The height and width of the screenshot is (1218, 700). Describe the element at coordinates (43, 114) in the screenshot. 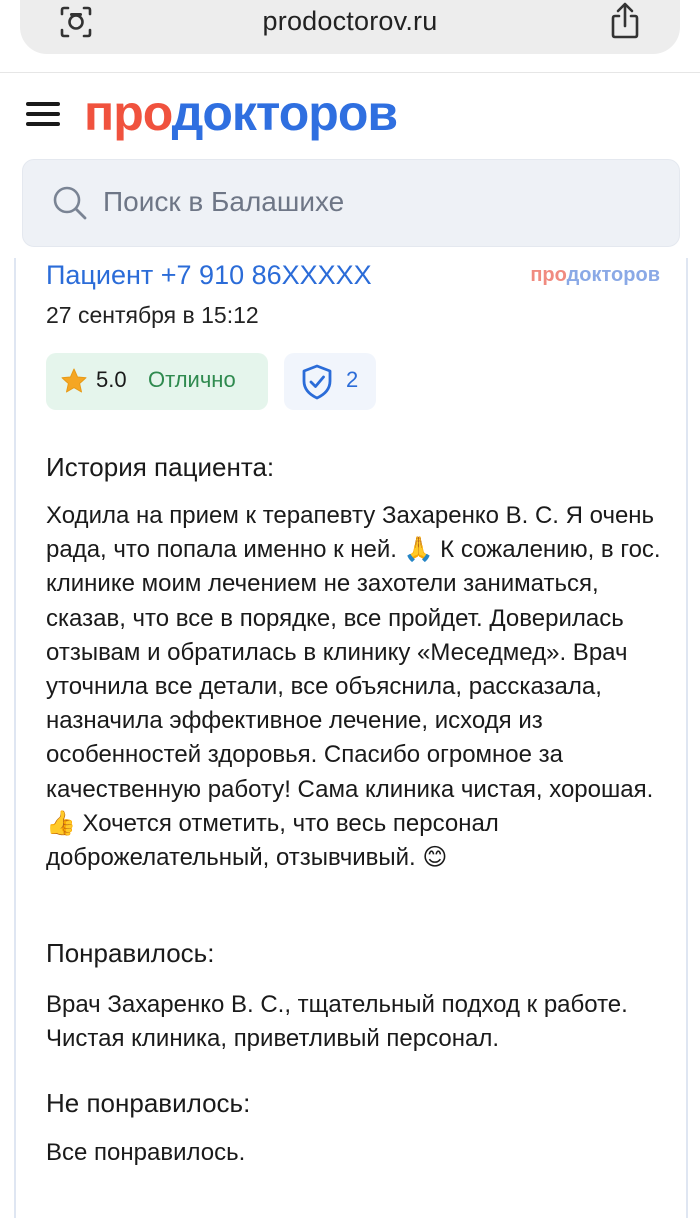

I see `hamburger-menu-icon` at that location.